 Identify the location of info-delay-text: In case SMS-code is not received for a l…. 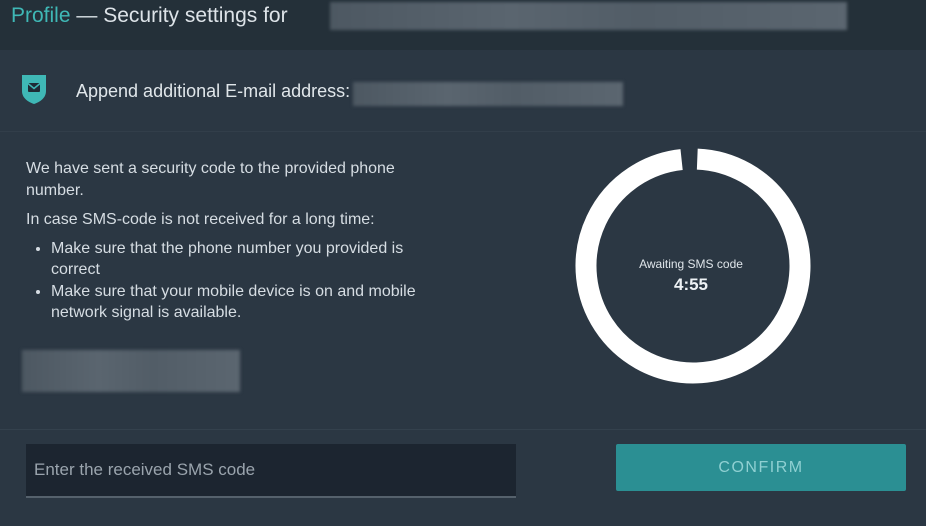
(200, 219).